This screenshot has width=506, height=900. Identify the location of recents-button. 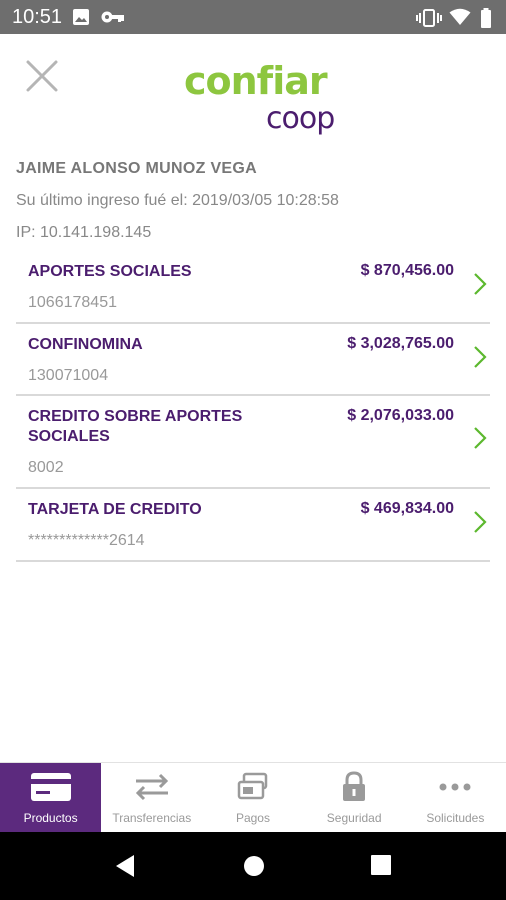
(381, 867).